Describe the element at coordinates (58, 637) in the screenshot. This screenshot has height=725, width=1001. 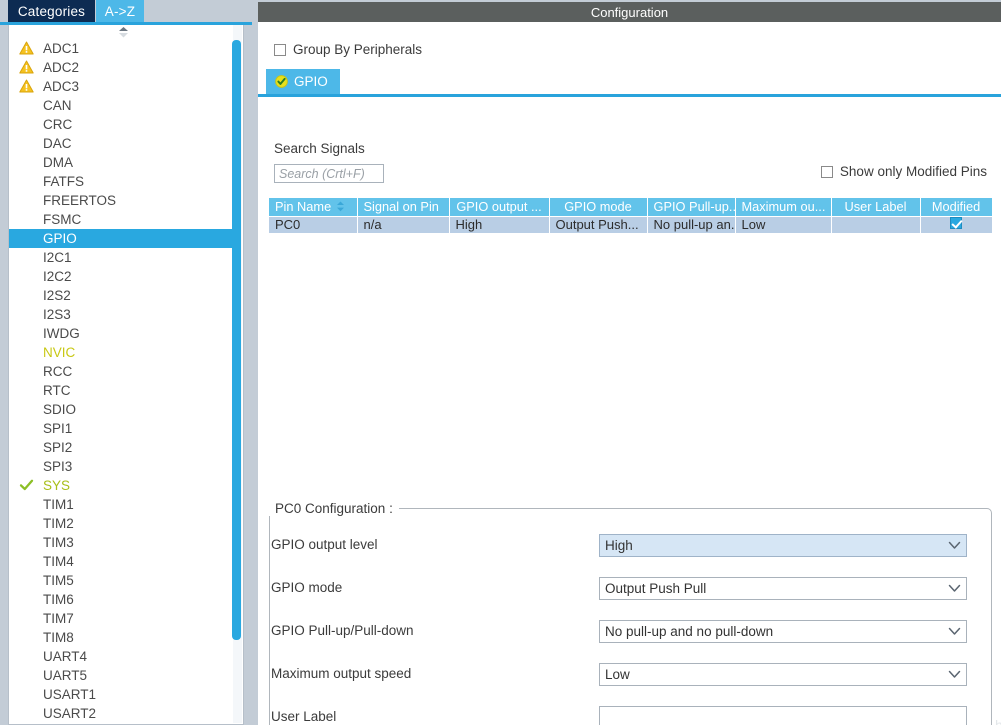
I see `sidebar-item-label: TIM8` at that location.